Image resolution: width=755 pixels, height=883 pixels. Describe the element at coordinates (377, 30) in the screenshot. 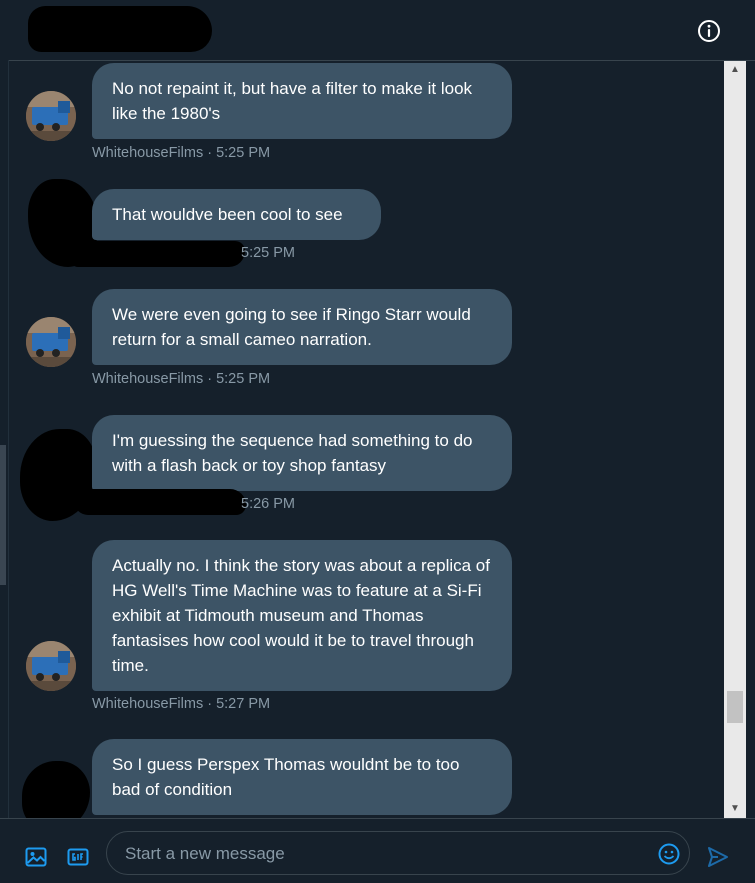

I see `conversation-header` at that location.